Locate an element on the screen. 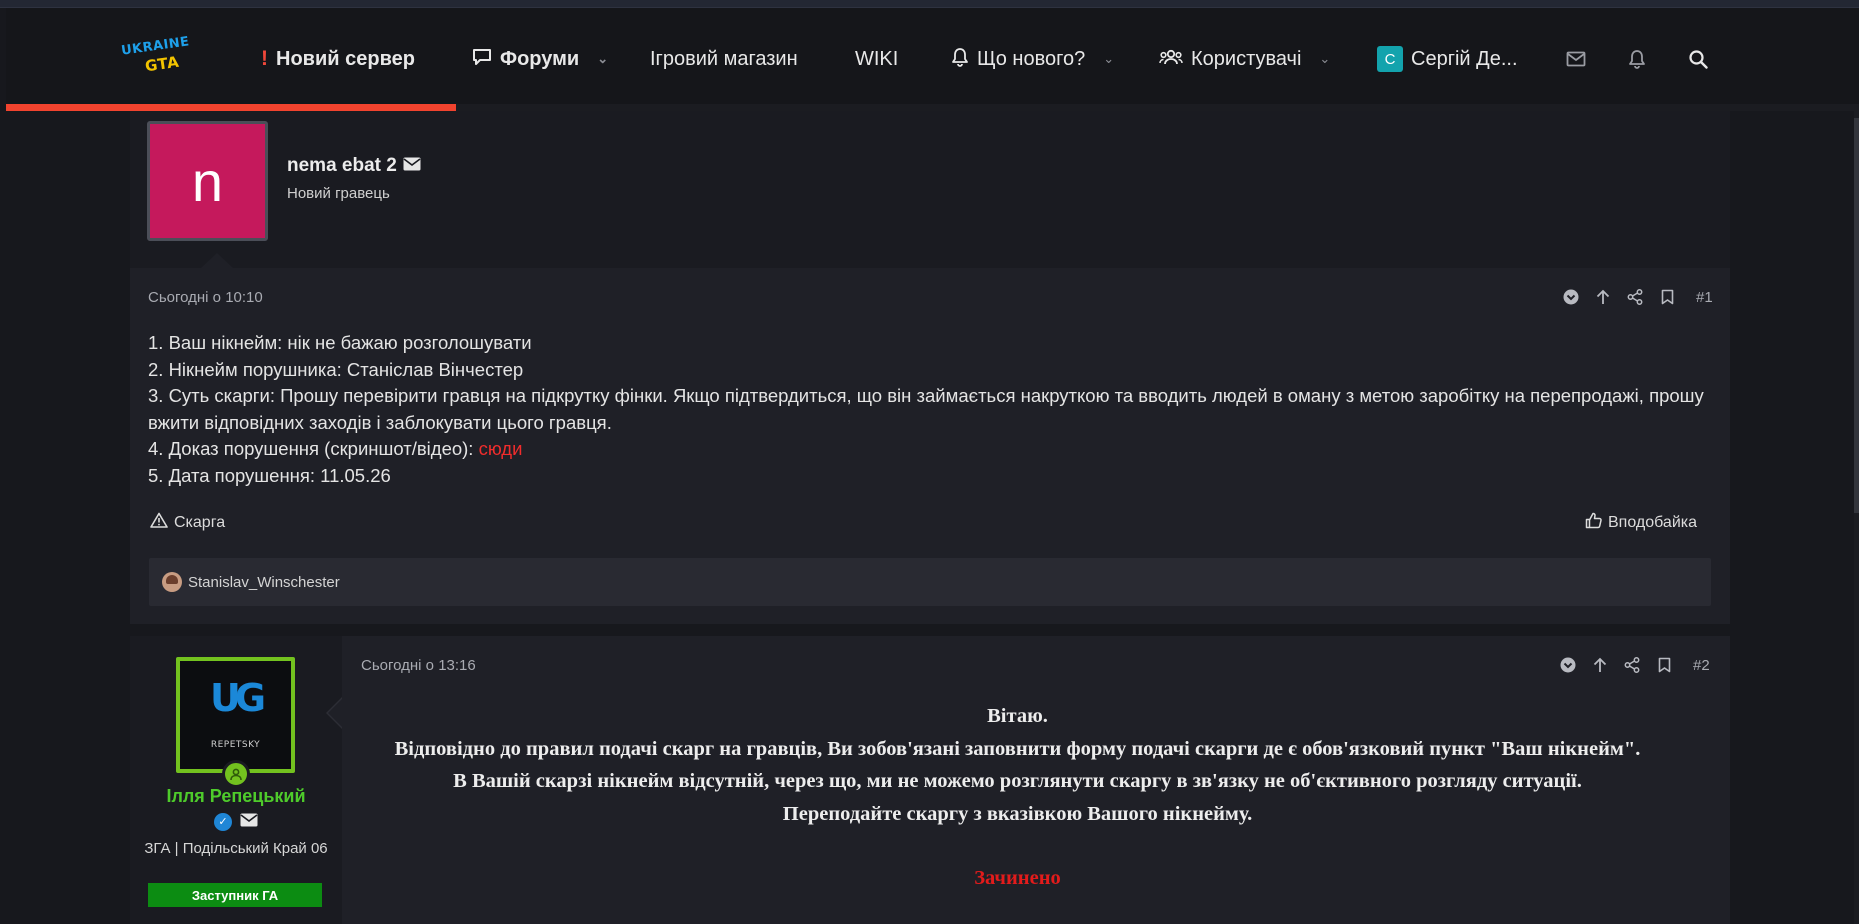  post-1-date: Сьогодні о 10:10 is located at coordinates (205, 297).